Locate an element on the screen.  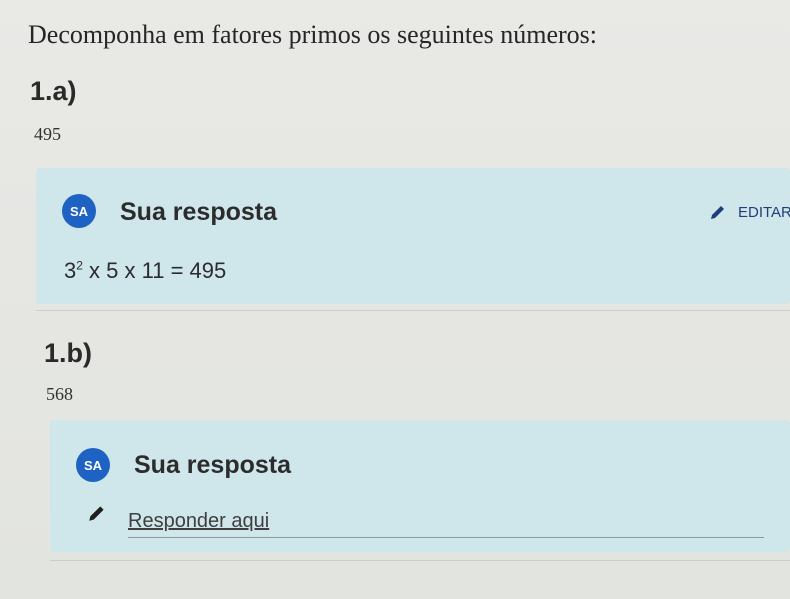
question-b-label: 1.b) is located at coordinates (68, 353).